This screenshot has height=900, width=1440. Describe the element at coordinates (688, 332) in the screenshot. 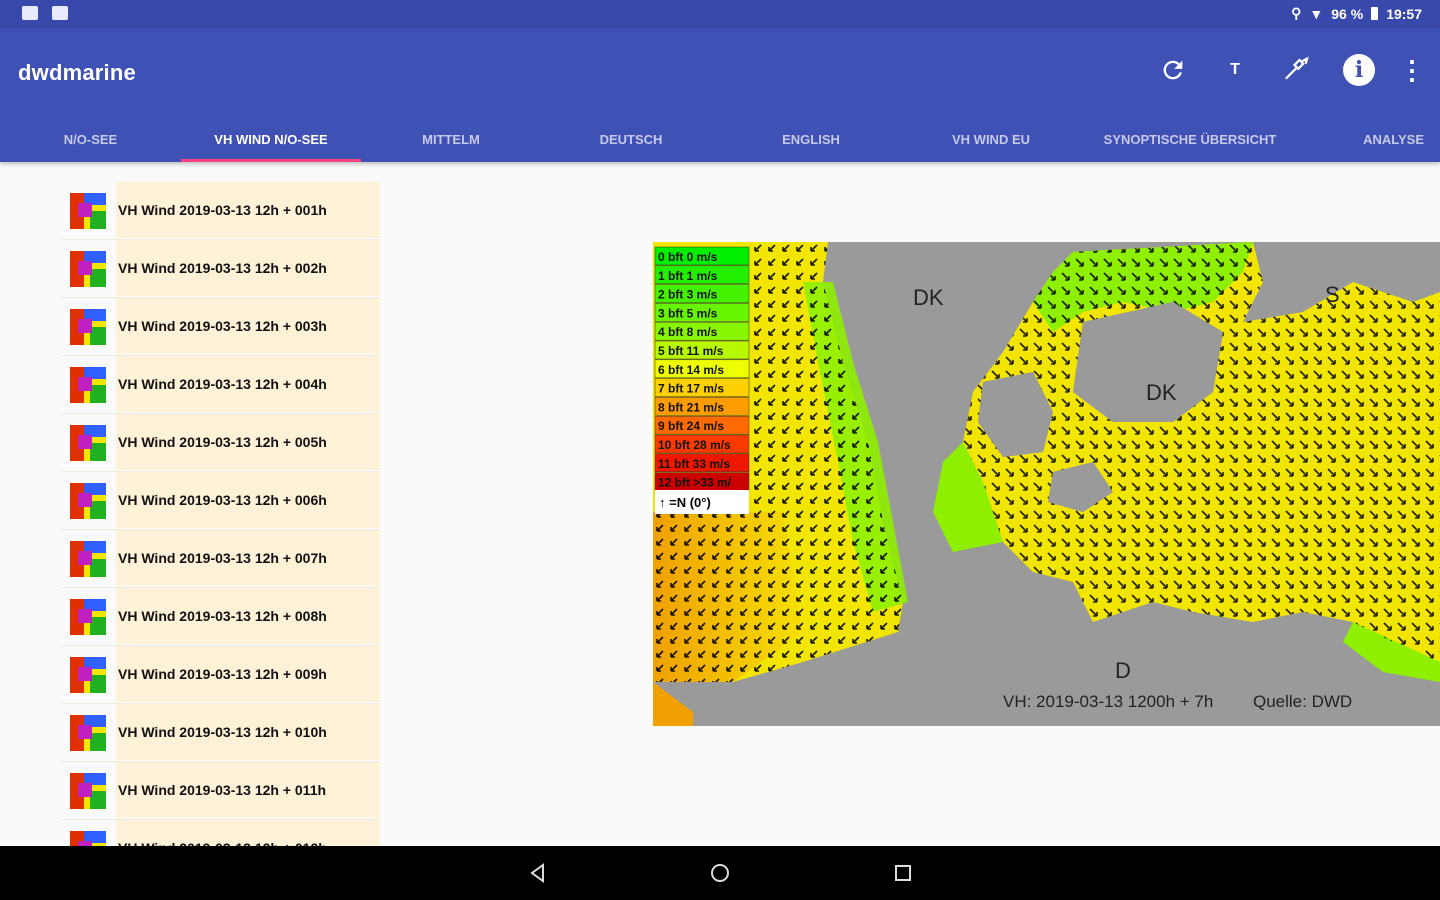

I see `legend-label: 4 bft 8 m/s` at that location.